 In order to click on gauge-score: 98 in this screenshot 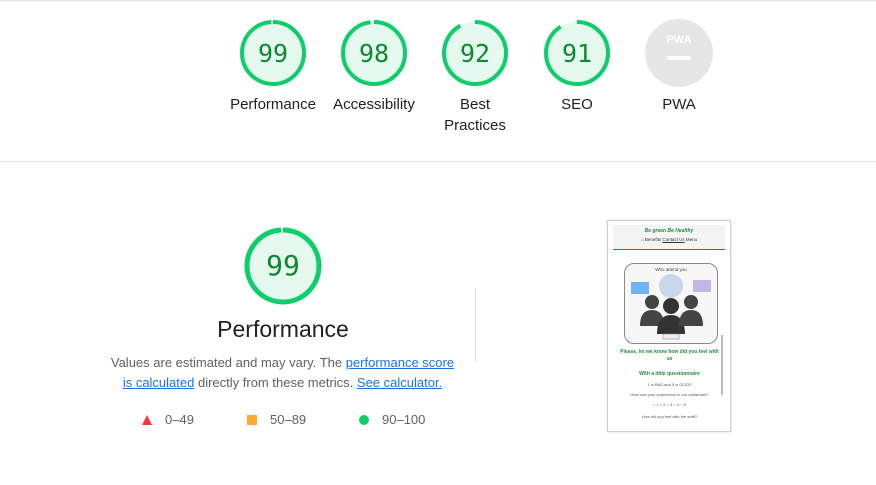, I will do `click(374, 53)`.